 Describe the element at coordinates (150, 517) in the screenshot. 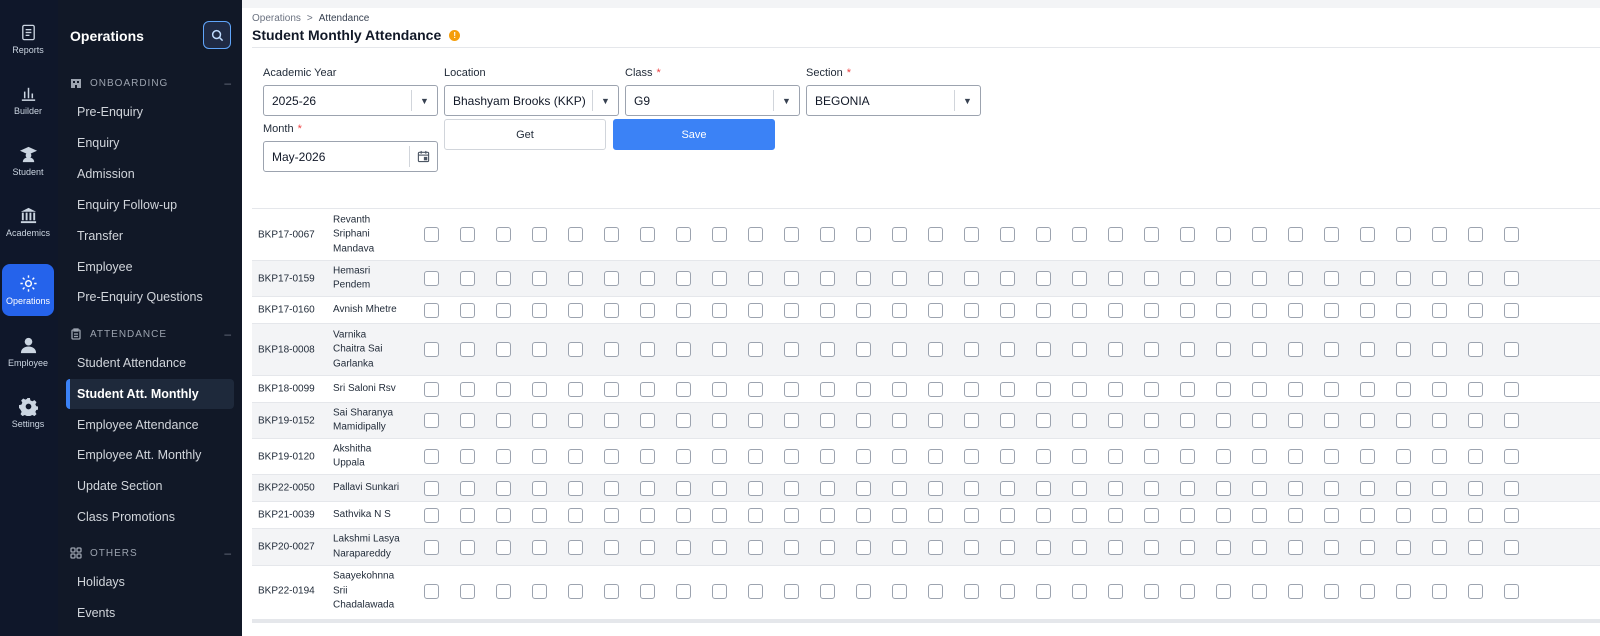

I see `nav-item-class-promotions: Class Promotions` at that location.